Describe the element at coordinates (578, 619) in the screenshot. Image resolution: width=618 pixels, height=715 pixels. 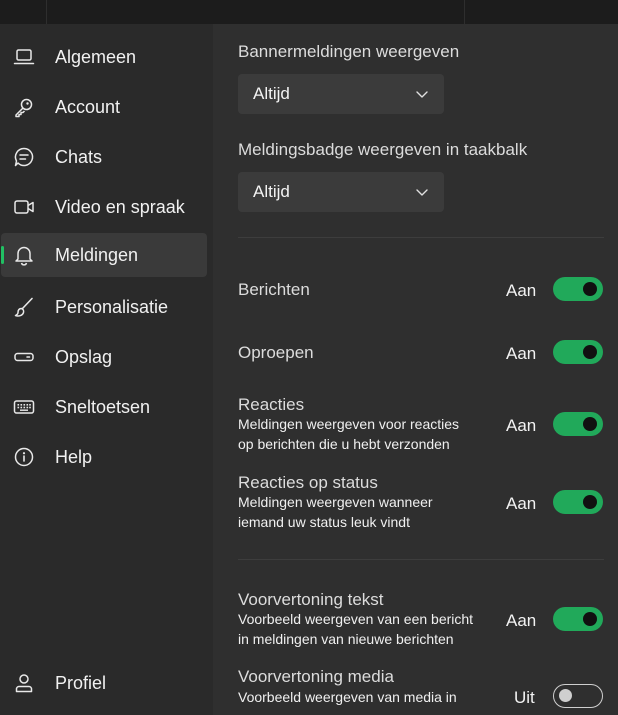
I see `toggle-voorvertoning-tekst` at that location.